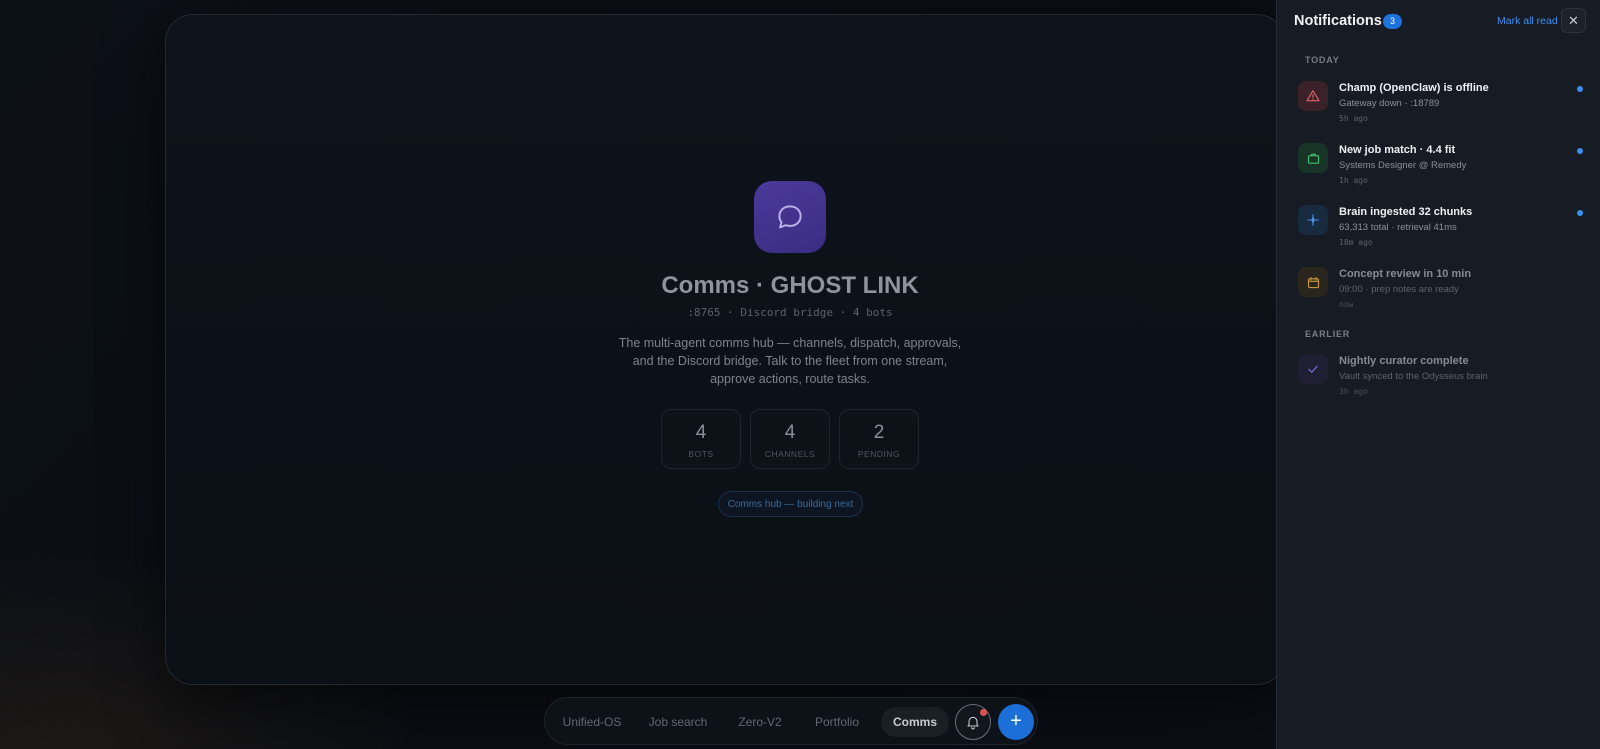 The width and height of the screenshot is (1600, 749). Describe the element at coordinates (701, 454) in the screenshot. I see `stat-label: BOTS` at that location.